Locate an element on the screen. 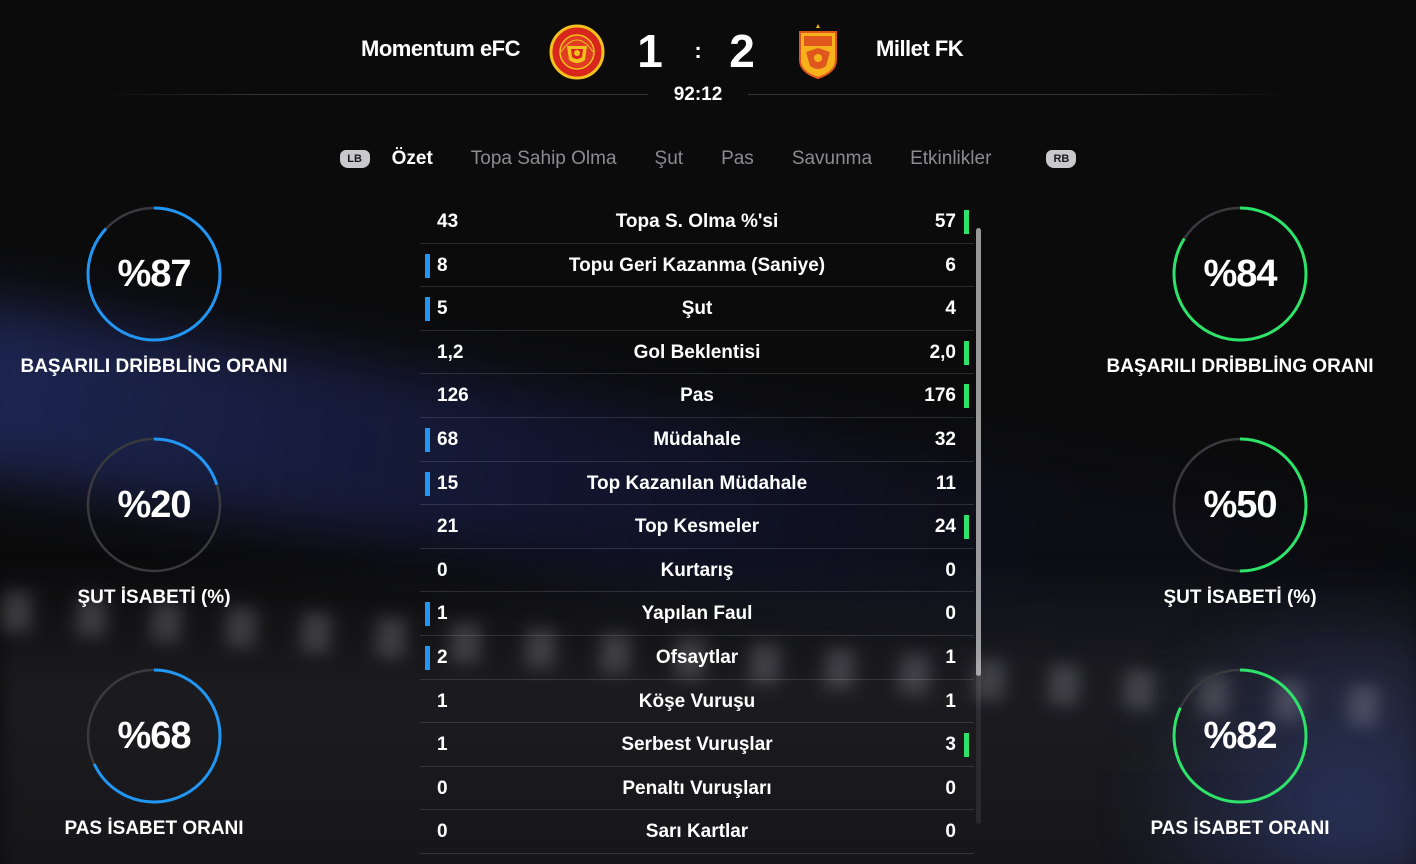 This screenshot has width=1416, height=864. home-score: 1 is located at coordinates (650, 51).